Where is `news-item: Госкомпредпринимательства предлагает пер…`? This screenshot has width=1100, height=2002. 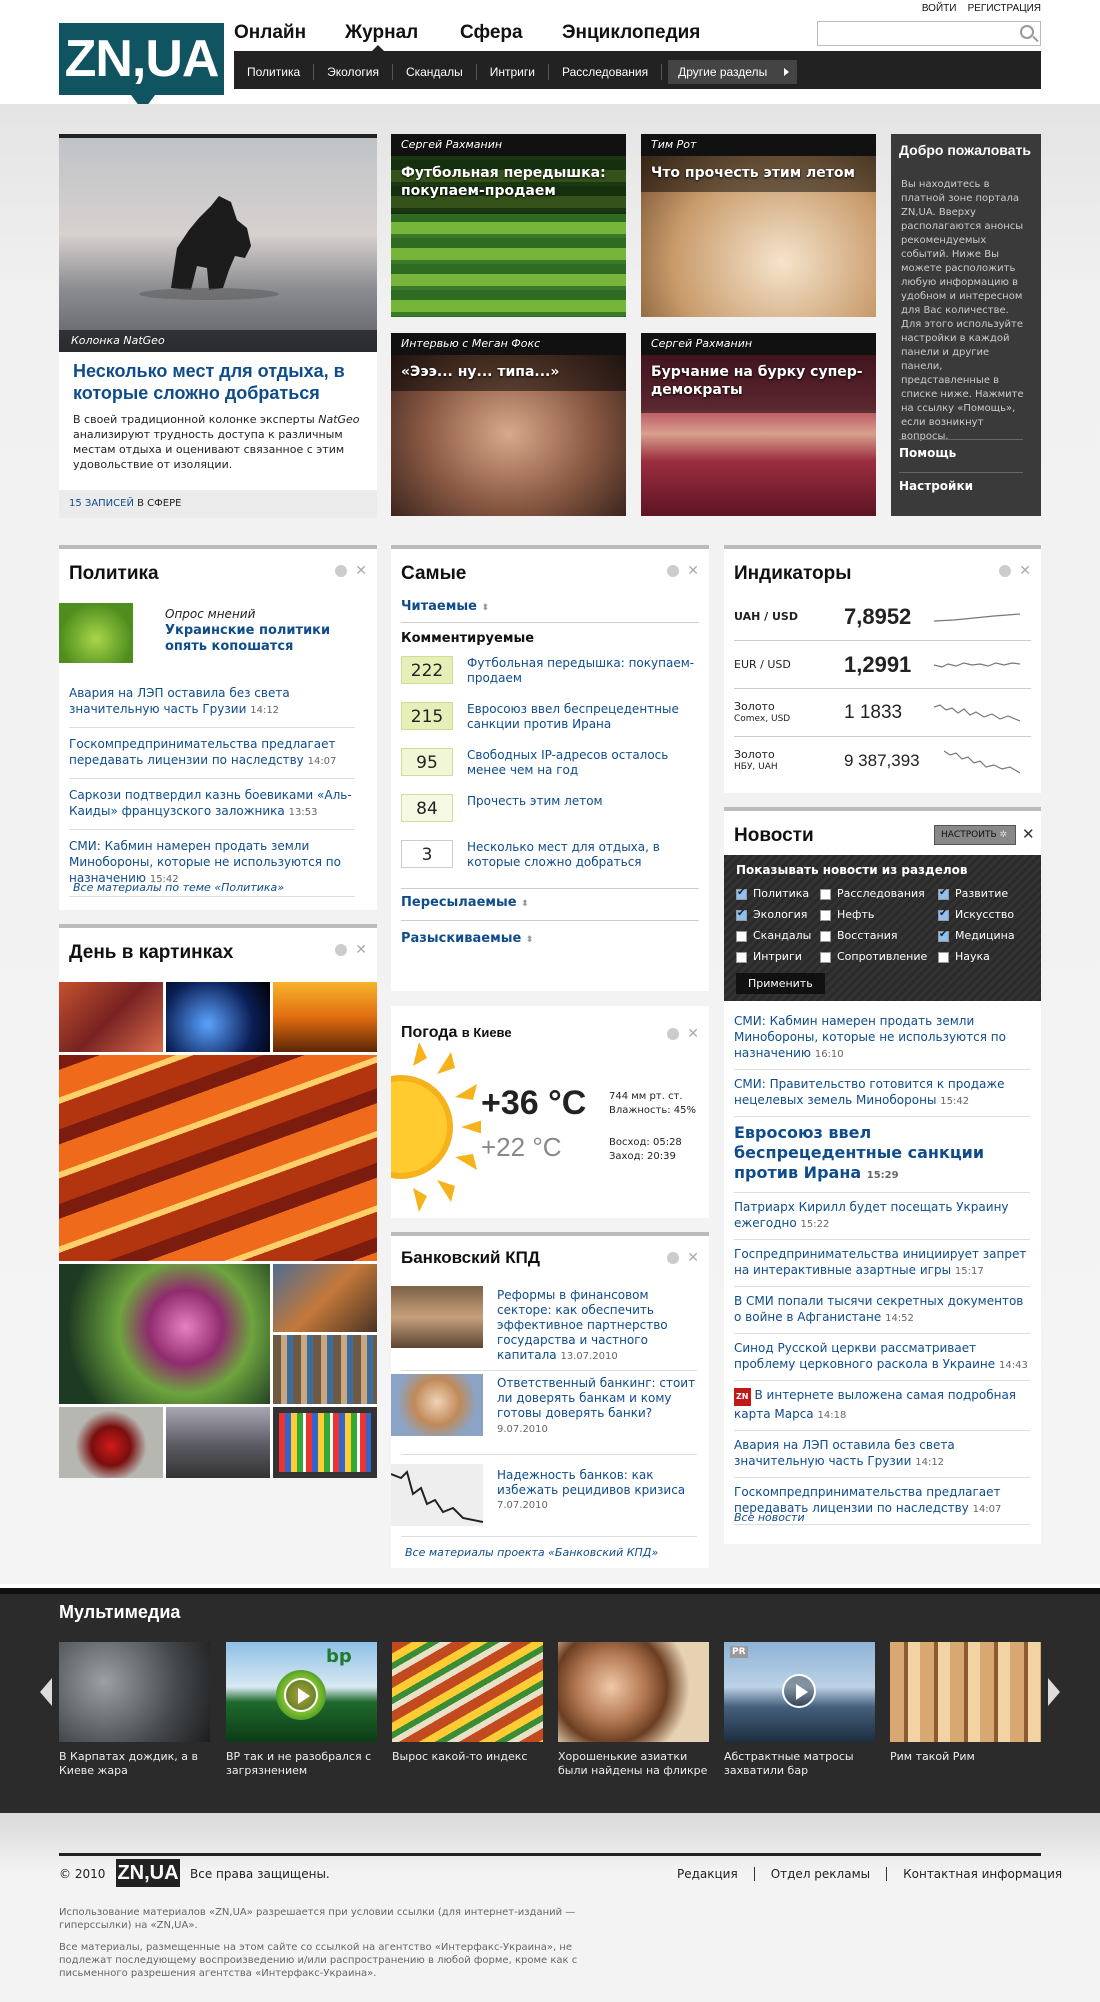 news-item: Госкомпредпринимательства предлагает пер… is located at coordinates (212, 753).